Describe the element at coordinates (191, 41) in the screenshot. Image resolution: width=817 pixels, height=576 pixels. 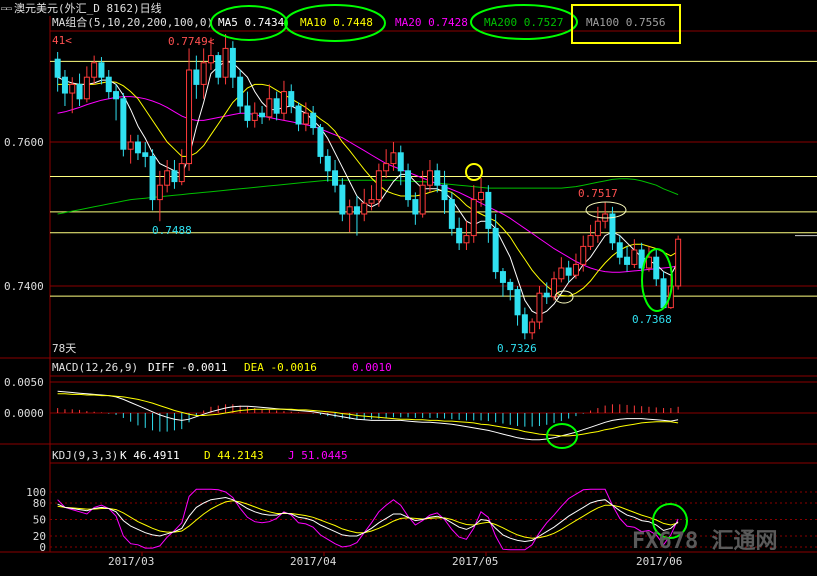
I see `price-annotation: 0.7749<` at that location.